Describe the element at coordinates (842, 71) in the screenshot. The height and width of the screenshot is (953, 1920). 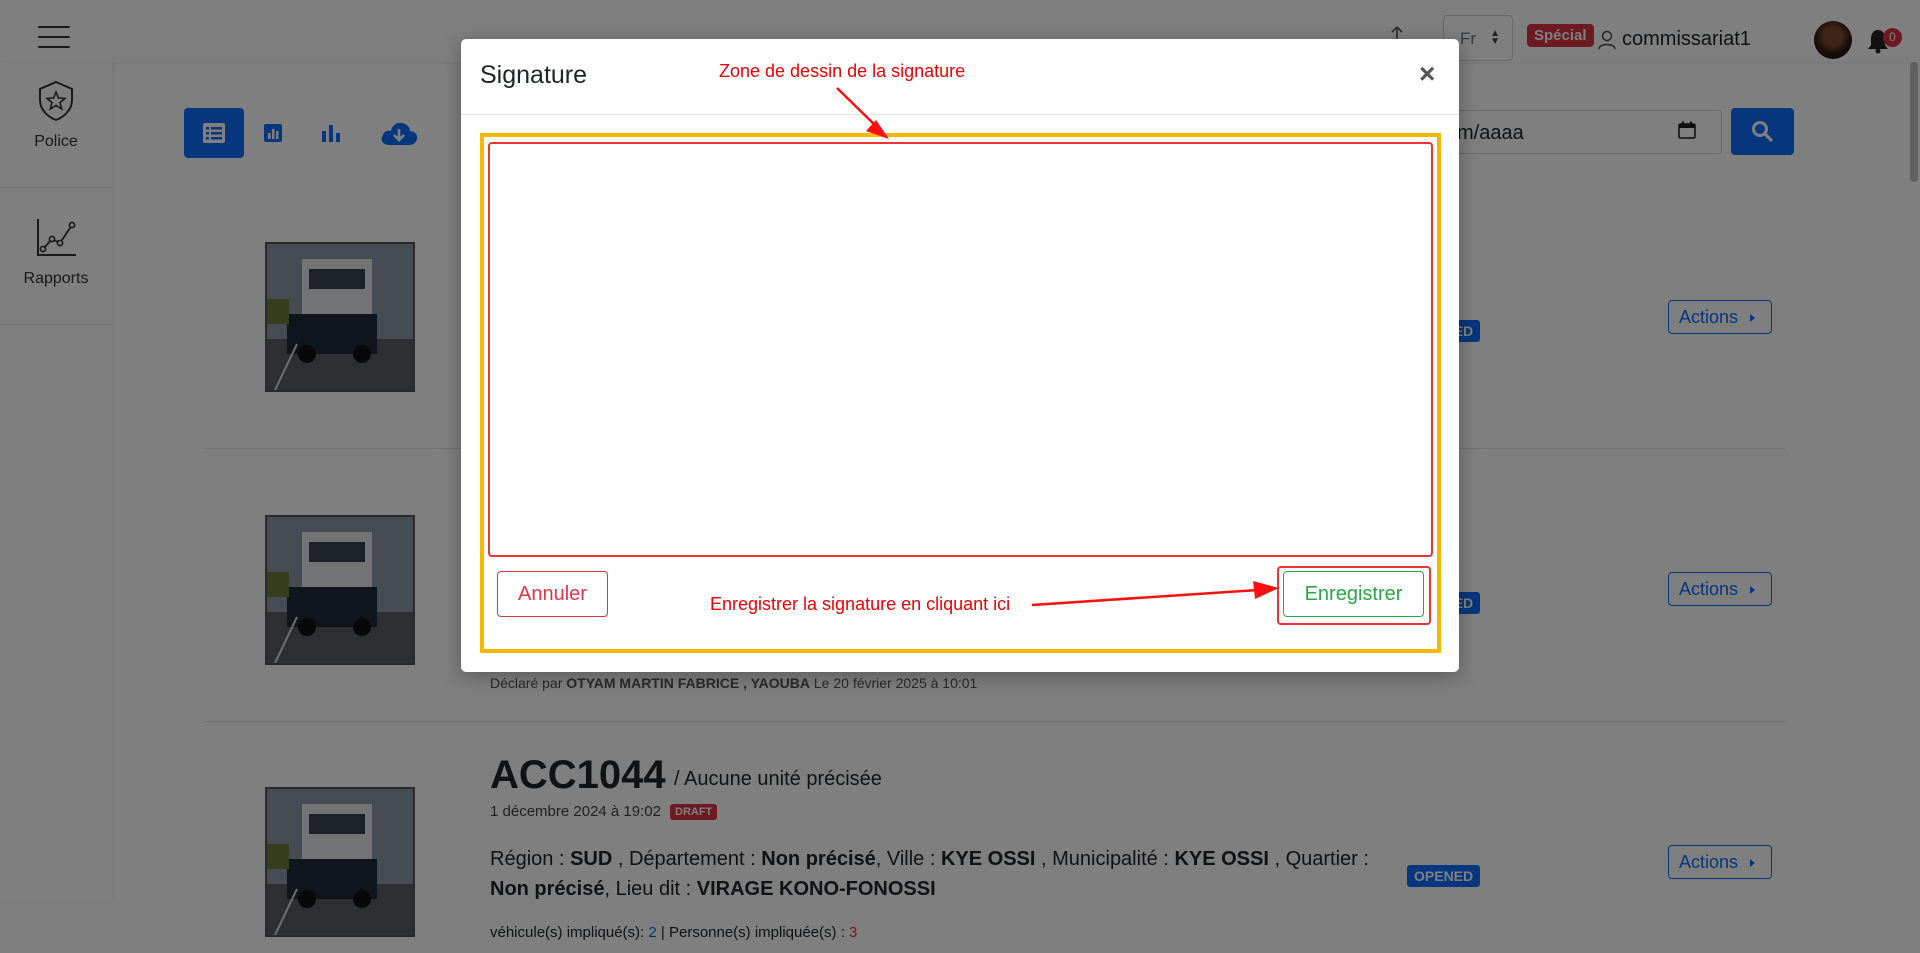
I see `annotation-drawing-zone: Zone de dessin de la signature` at that location.